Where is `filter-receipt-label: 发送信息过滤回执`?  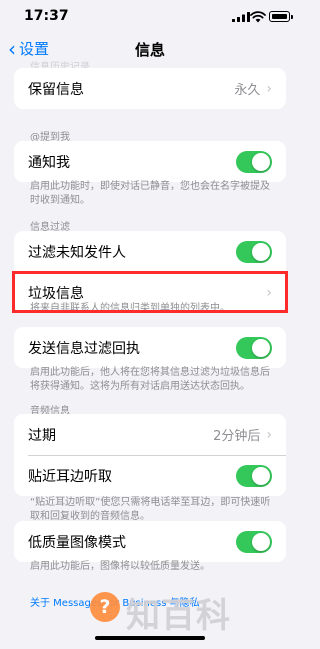
filter-receipt-label: 发送信息过滤回执 is located at coordinates (84, 348).